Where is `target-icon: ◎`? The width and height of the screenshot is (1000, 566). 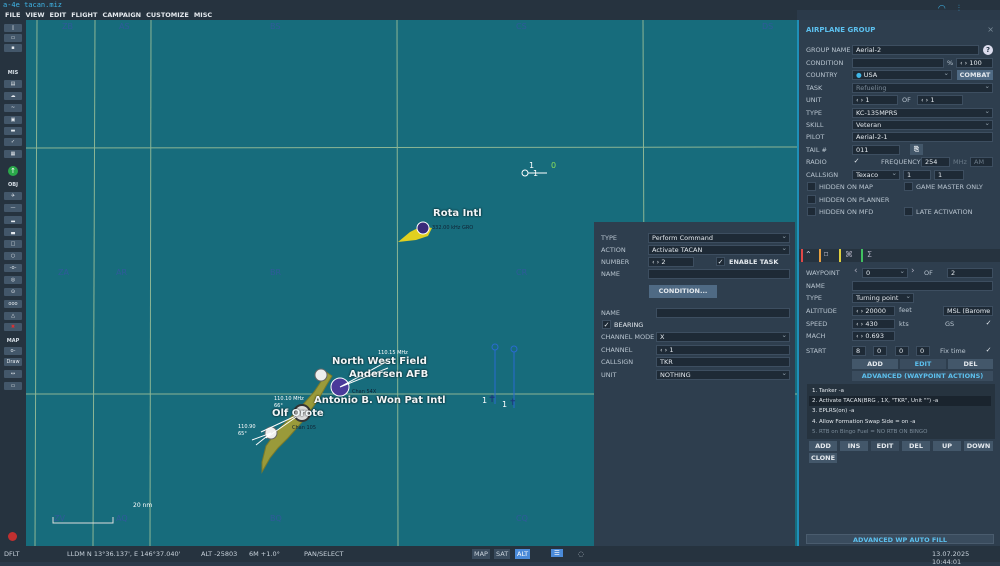
target-icon: ◎ is located at coordinates (13, 280).